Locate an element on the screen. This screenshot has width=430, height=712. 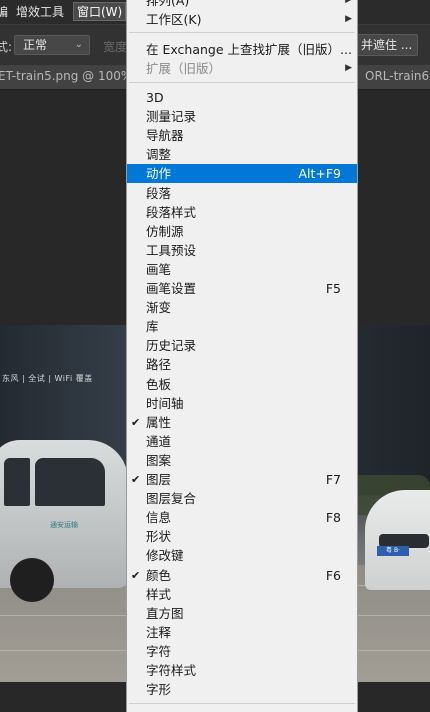
menu-item-panels-20: ✔ 图层 F7 is located at coordinates (242, 479).